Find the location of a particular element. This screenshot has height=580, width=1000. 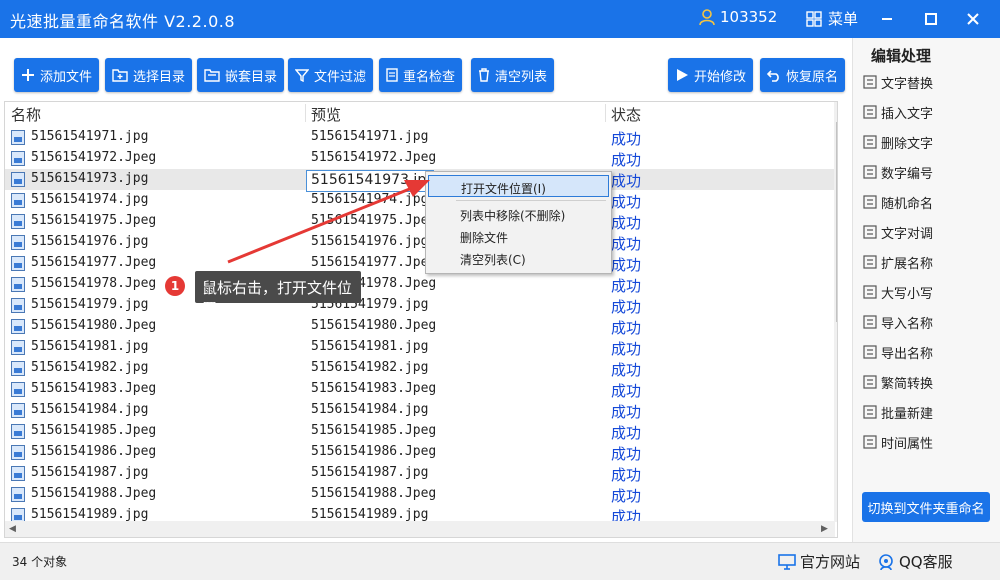

edit-panel-item-label: 大写小写 is located at coordinates (907, 294).